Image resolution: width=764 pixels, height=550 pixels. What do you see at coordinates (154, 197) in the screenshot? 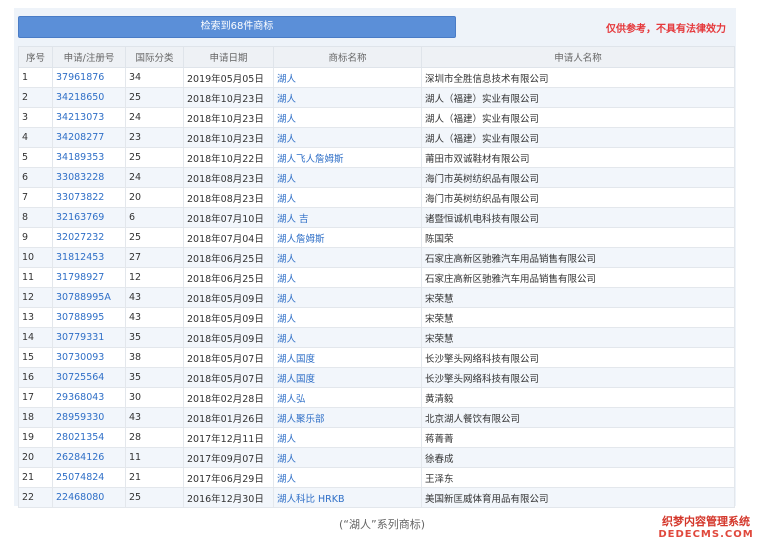
I see `cell-class: 20` at bounding box center [154, 197].